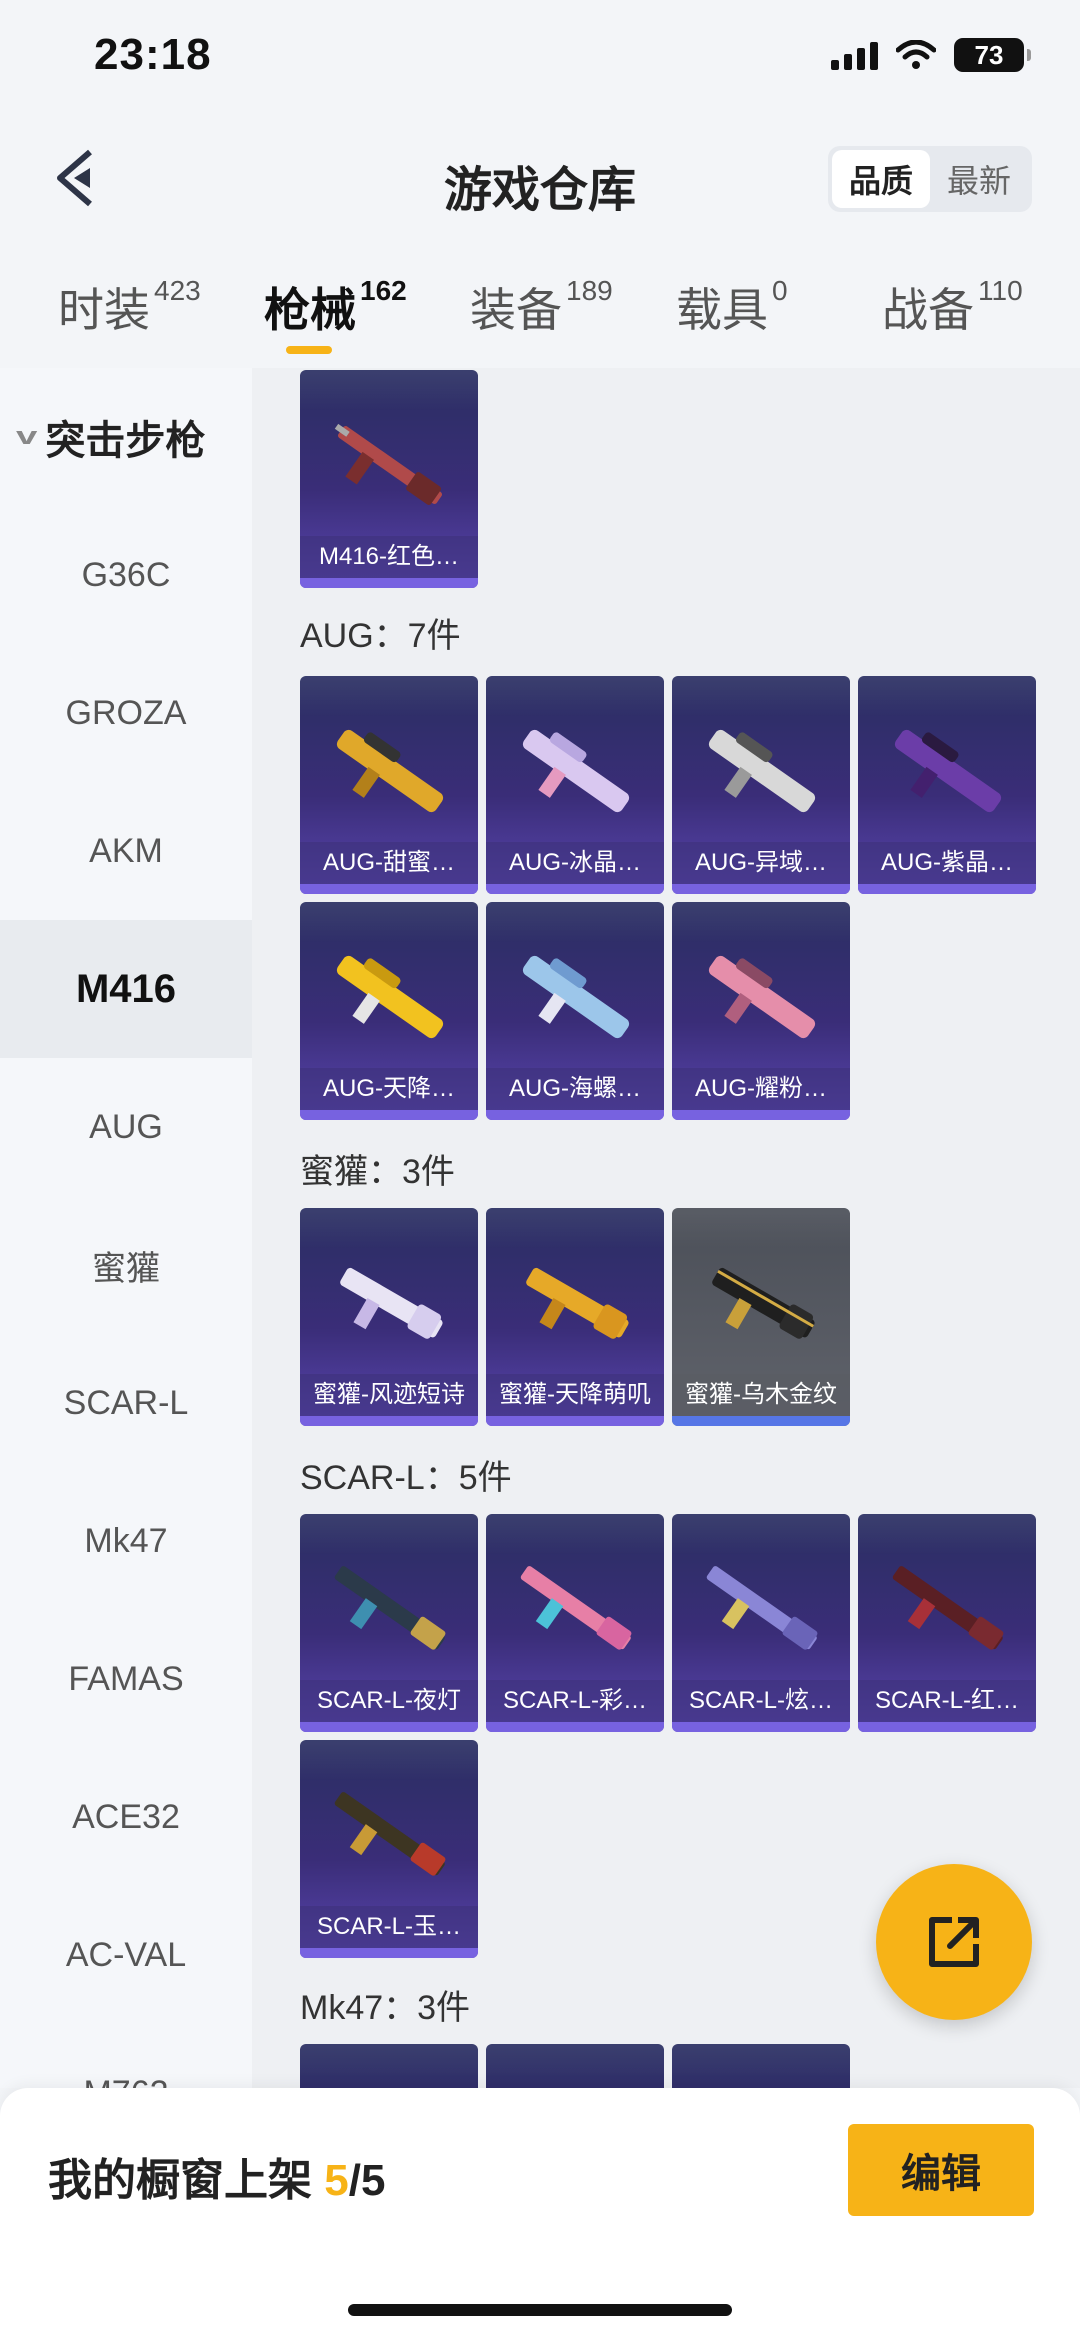  What do you see at coordinates (26, 436) in the screenshot?
I see `chevron-down-icon: v` at bounding box center [26, 436].